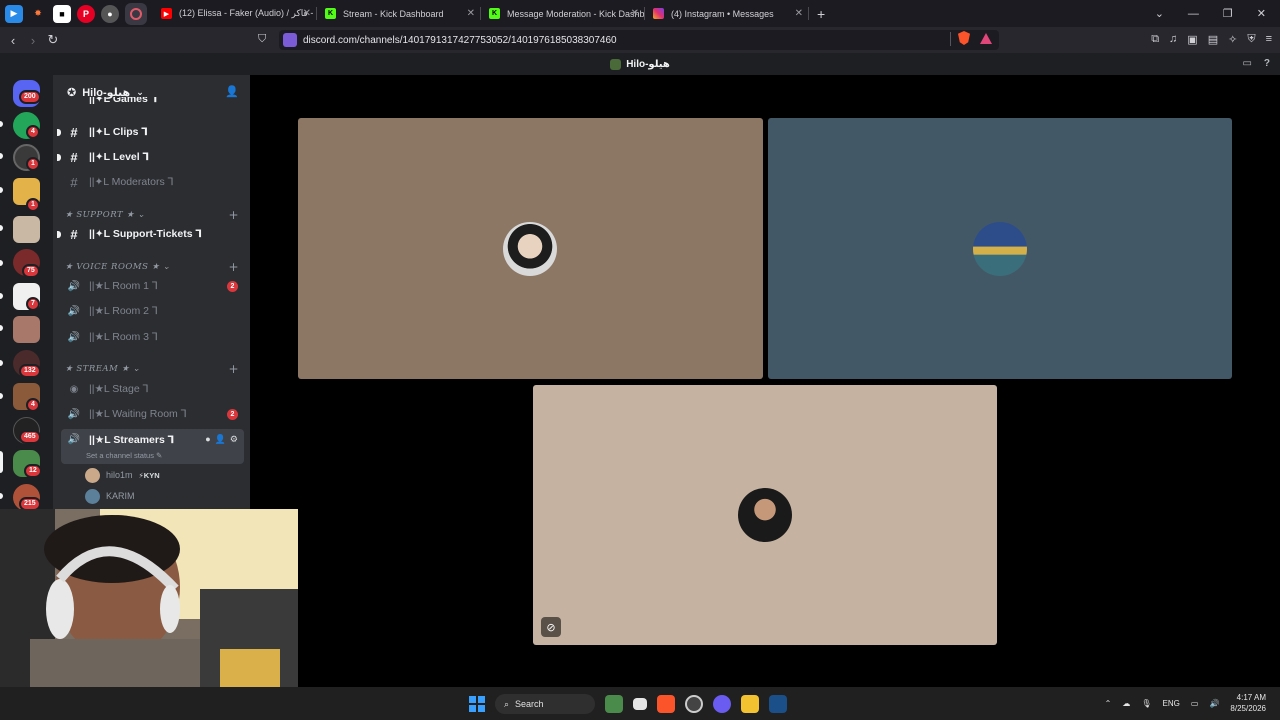  I want to click on reload-button: ↻, so click(53, 40).